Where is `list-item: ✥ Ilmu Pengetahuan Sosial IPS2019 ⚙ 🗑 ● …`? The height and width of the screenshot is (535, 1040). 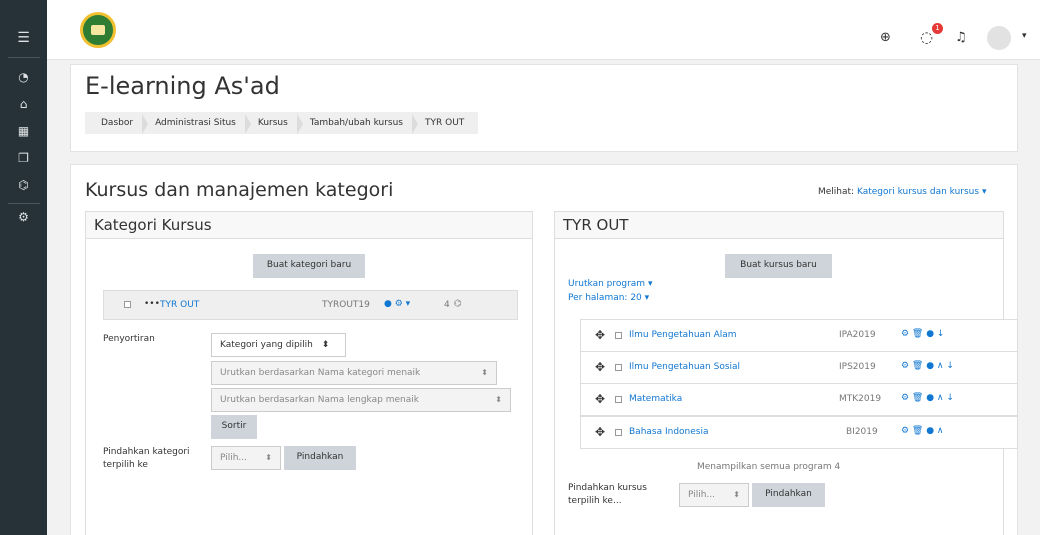 list-item: ✥ Ilmu Pengetahuan Sosial IPS2019 ⚙ 🗑 ● … is located at coordinates (799, 367).